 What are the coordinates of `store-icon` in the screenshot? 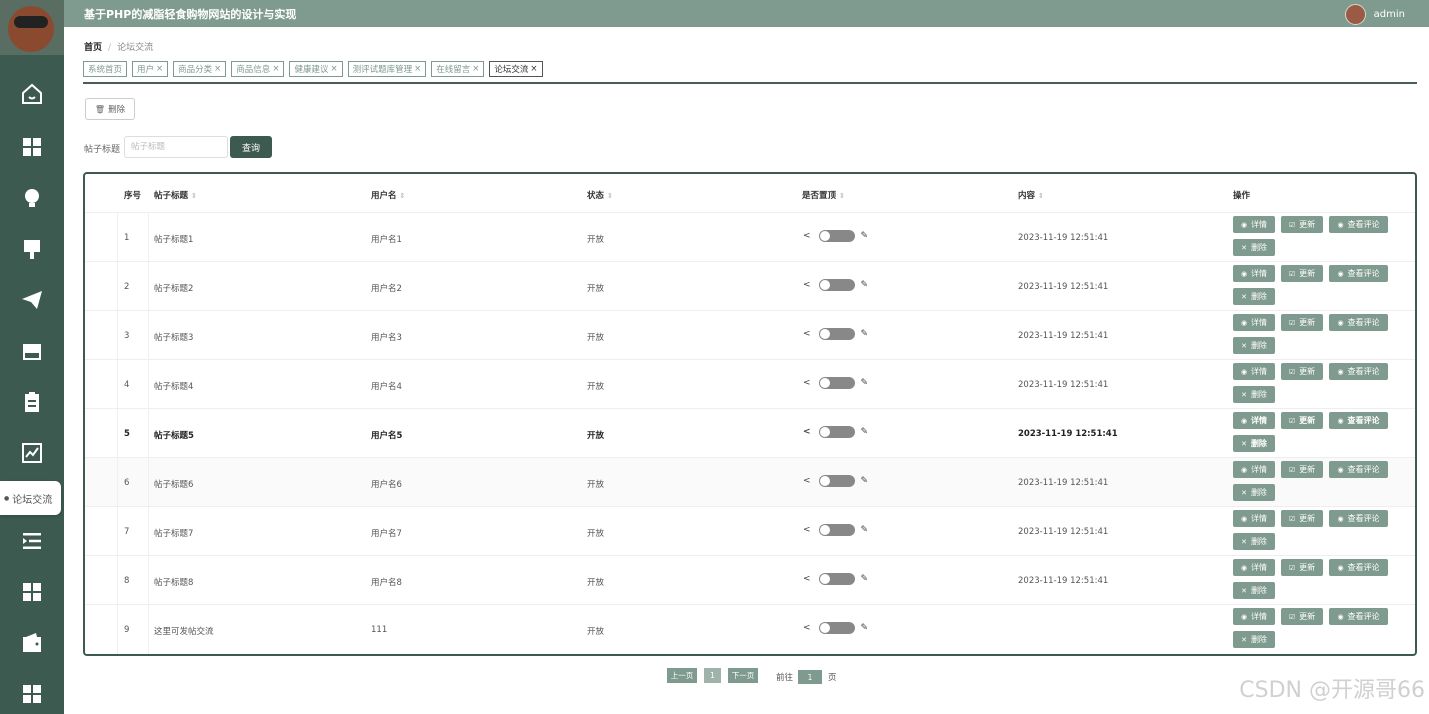 It's located at (32, 351).